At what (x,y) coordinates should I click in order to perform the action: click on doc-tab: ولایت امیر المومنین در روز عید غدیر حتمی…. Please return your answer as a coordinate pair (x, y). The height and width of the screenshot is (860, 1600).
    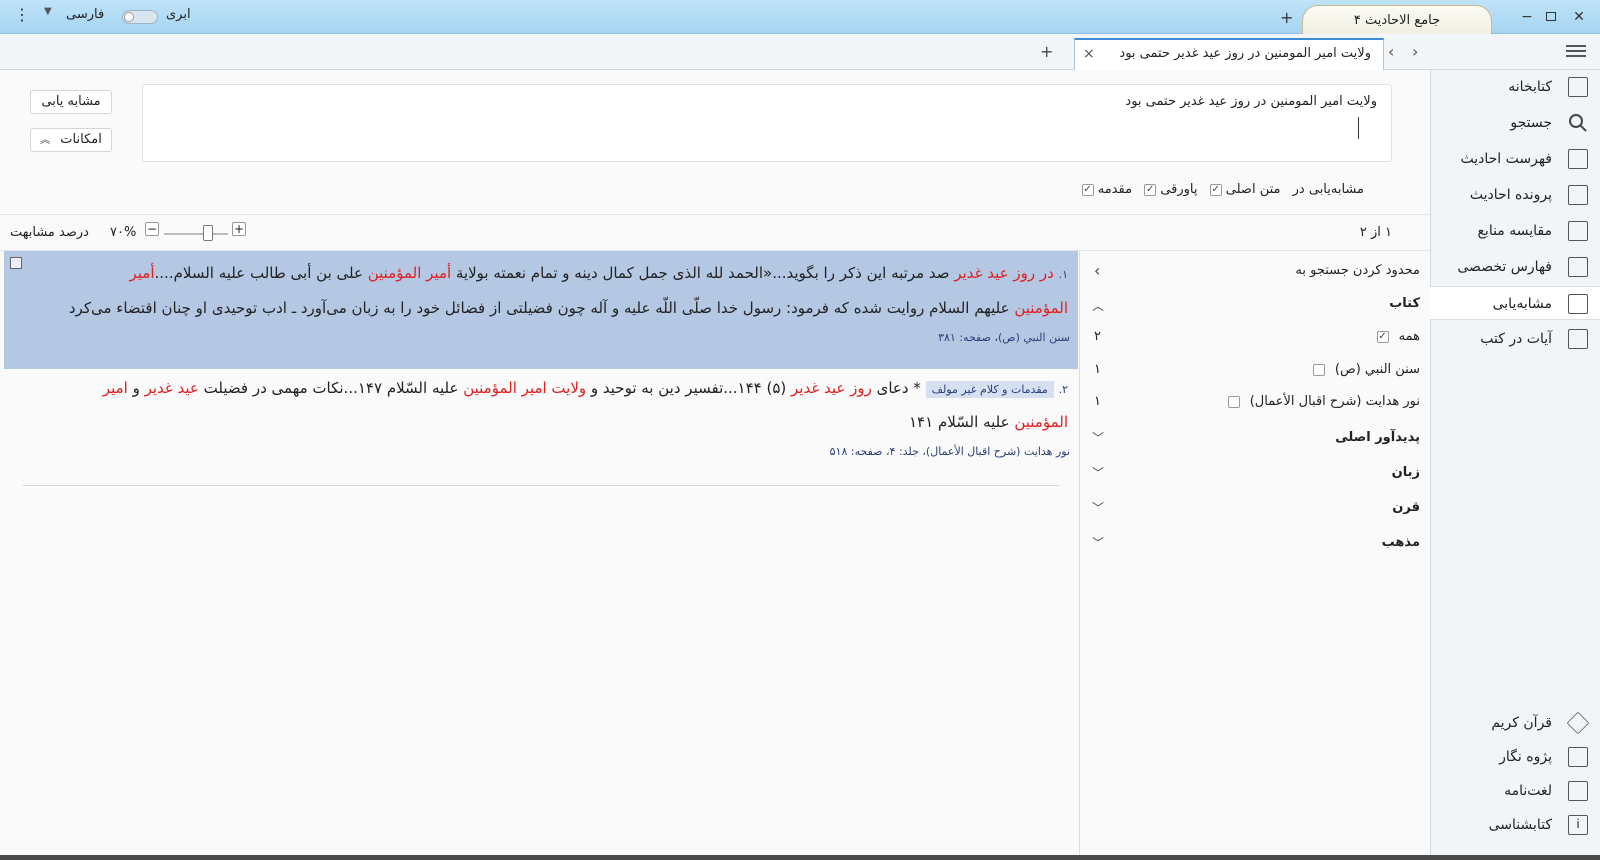
    Looking at the image, I should click on (1229, 54).